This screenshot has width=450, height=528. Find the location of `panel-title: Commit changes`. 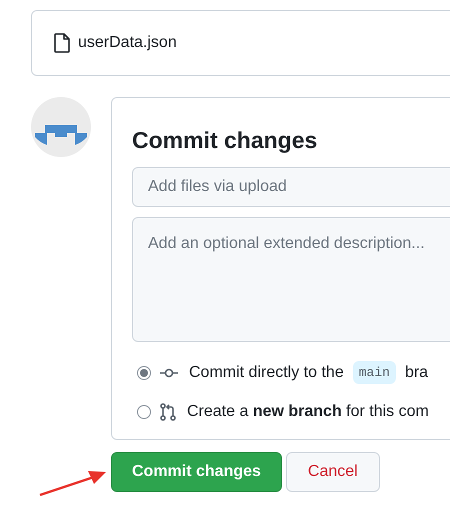

panel-title: Commit changes is located at coordinates (225, 140).